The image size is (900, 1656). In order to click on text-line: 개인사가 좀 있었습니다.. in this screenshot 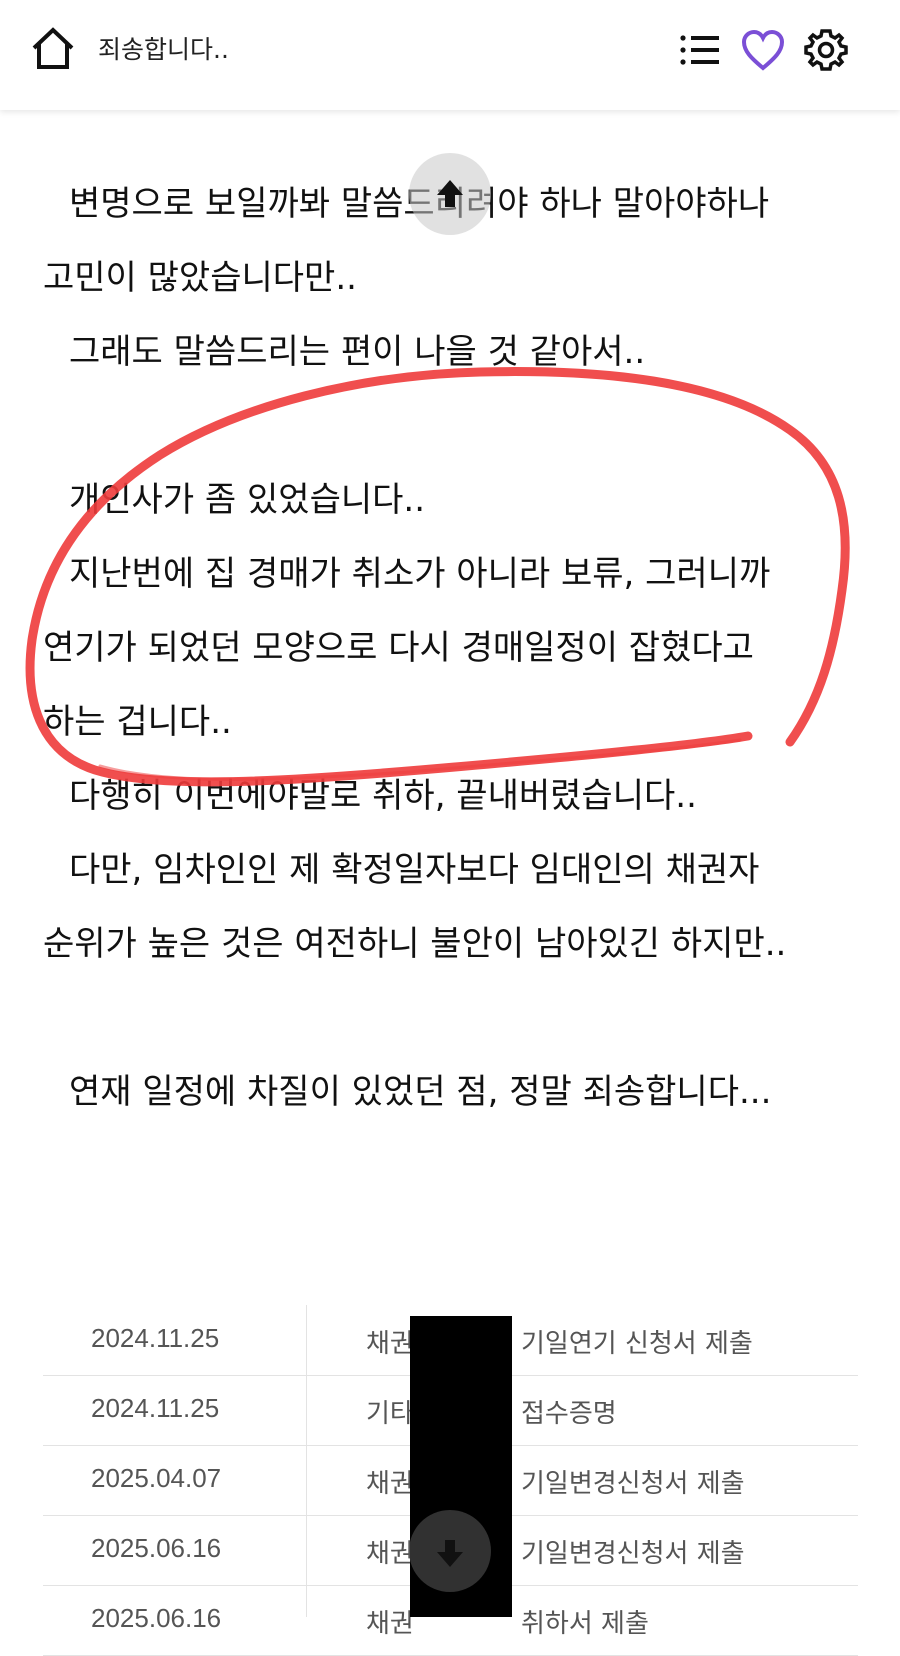, I will do `click(247, 500)`.